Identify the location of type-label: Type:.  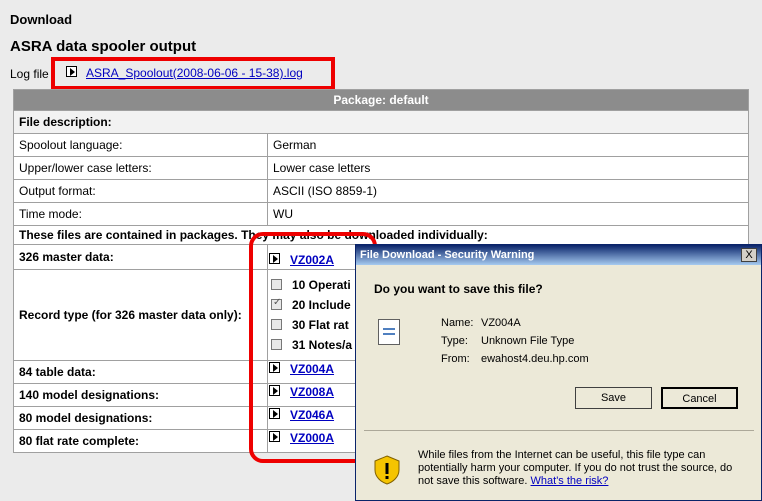
(454, 341).